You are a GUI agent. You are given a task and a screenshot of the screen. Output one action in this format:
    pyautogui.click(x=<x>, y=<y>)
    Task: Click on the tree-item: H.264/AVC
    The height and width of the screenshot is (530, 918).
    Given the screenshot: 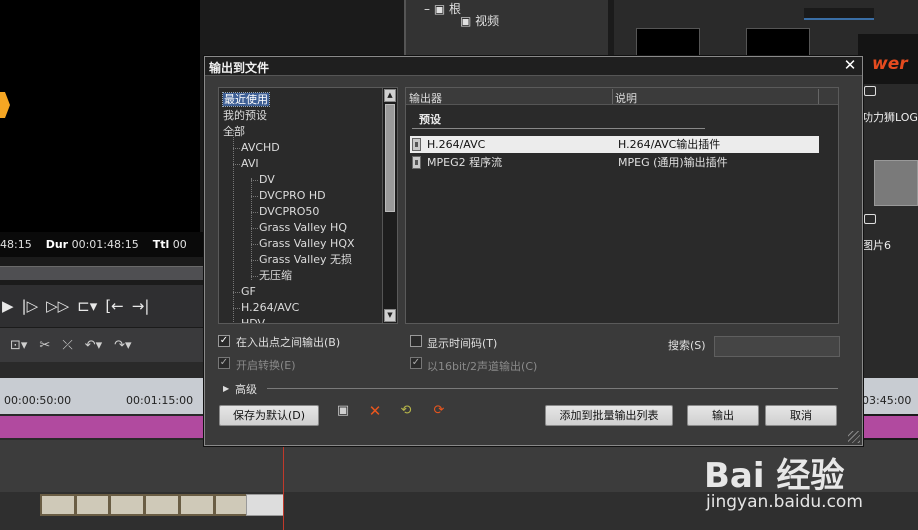 What is the action you would take?
    pyautogui.click(x=270, y=307)
    